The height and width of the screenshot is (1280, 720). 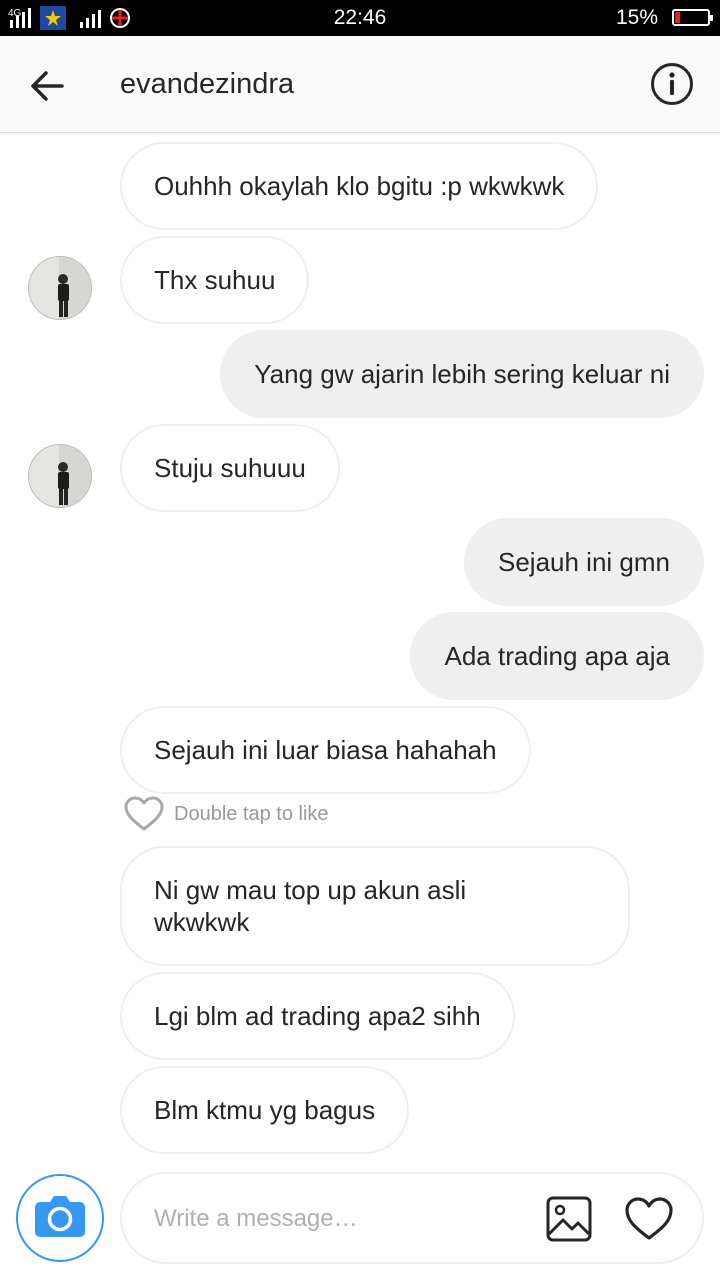 What do you see at coordinates (462, 374) in the screenshot?
I see `message-bubble-outgoing: Yang gw ajarin lebih sering keluar ni` at bounding box center [462, 374].